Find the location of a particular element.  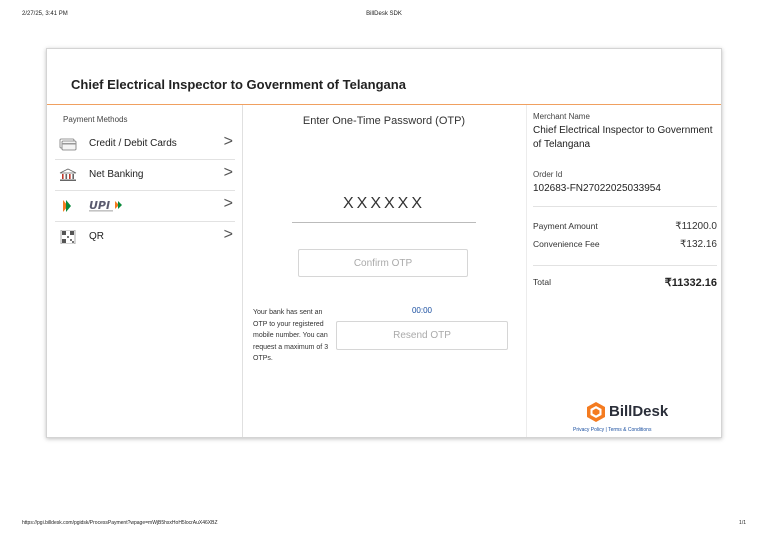

payment-method-label: QR is located at coordinates (96, 236).